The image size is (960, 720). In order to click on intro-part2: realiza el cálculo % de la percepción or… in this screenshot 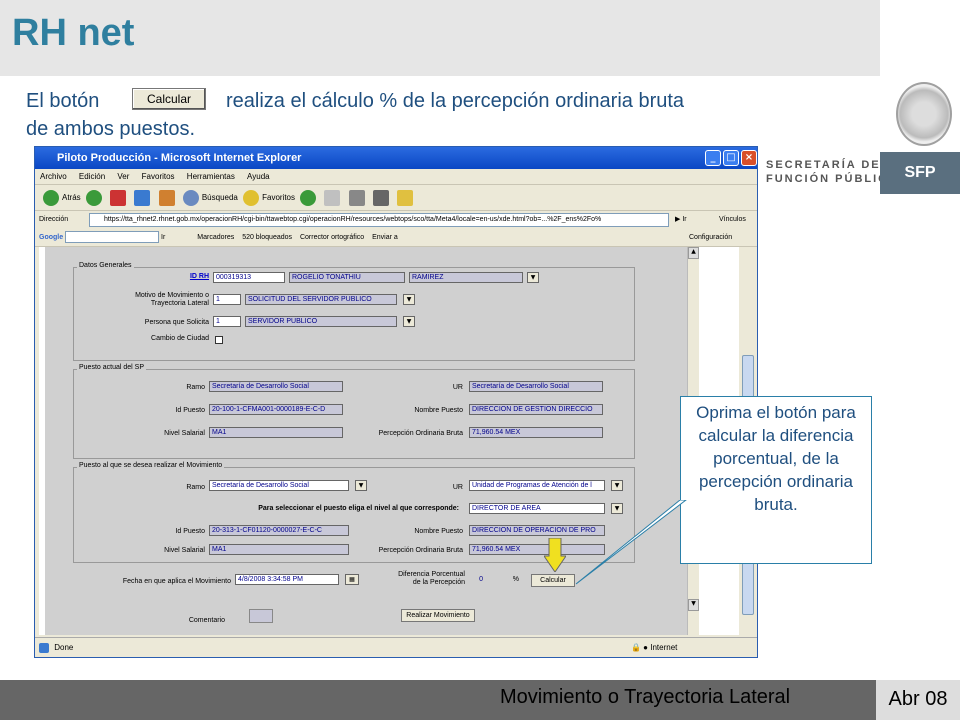, I will do `click(455, 101)`.